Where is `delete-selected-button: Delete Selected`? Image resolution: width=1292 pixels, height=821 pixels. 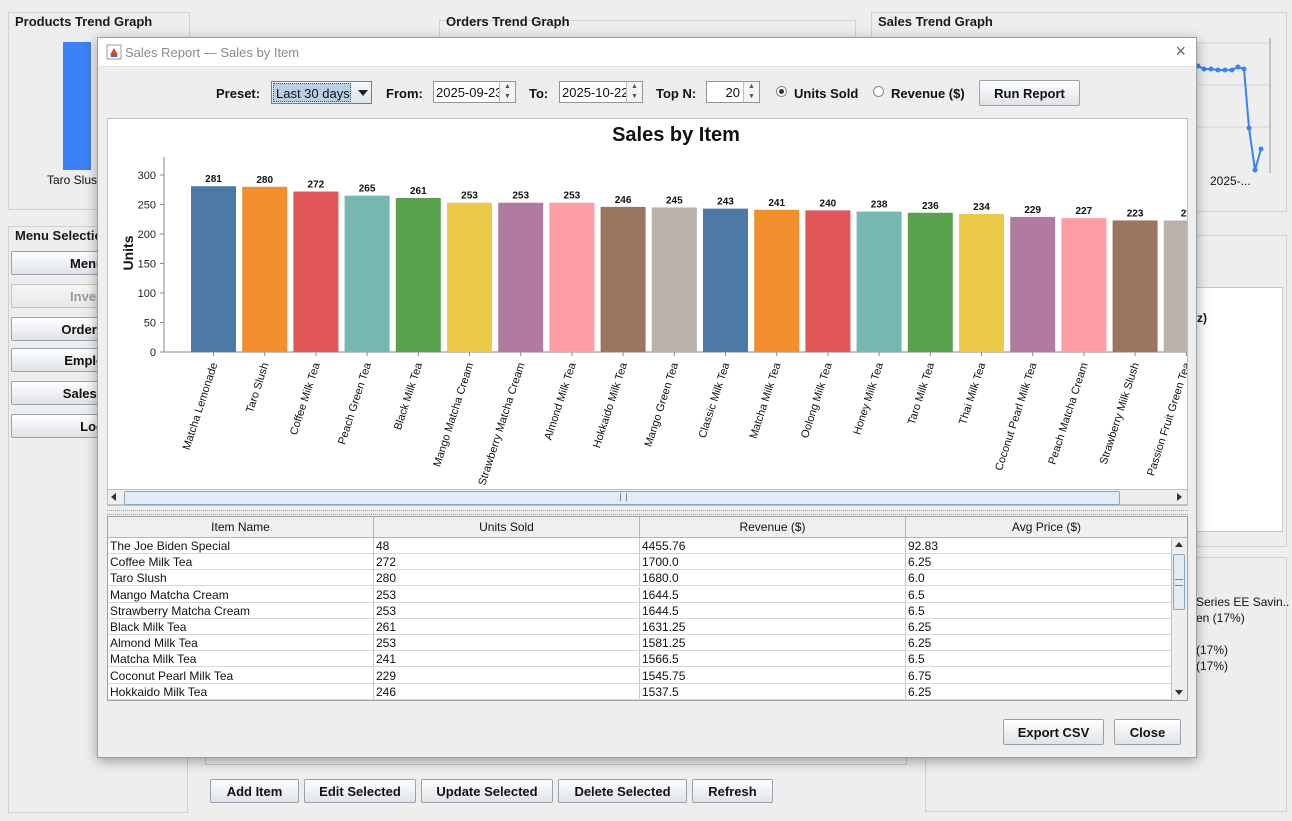 delete-selected-button: Delete Selected is located at coordinates (622, 791).